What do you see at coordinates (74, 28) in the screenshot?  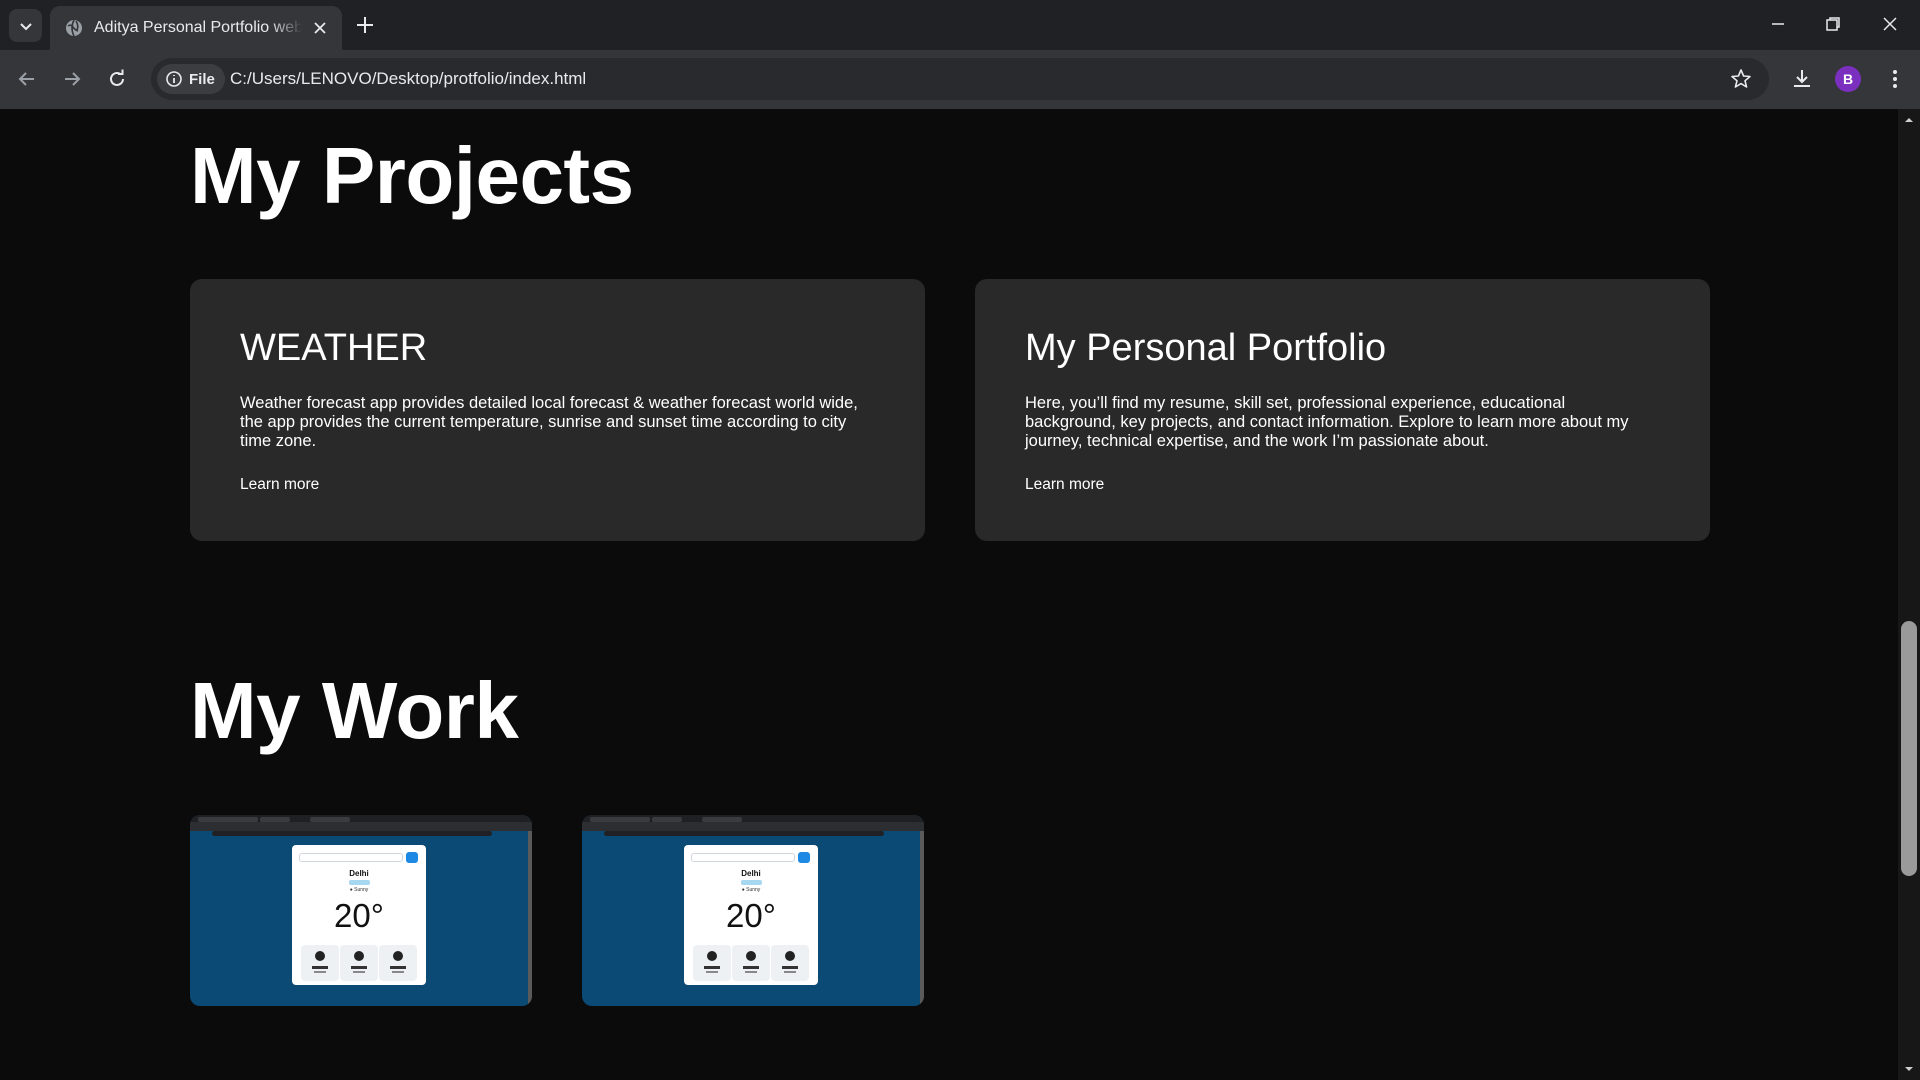 I see `globe-icon` at bounding box center [74, 28].